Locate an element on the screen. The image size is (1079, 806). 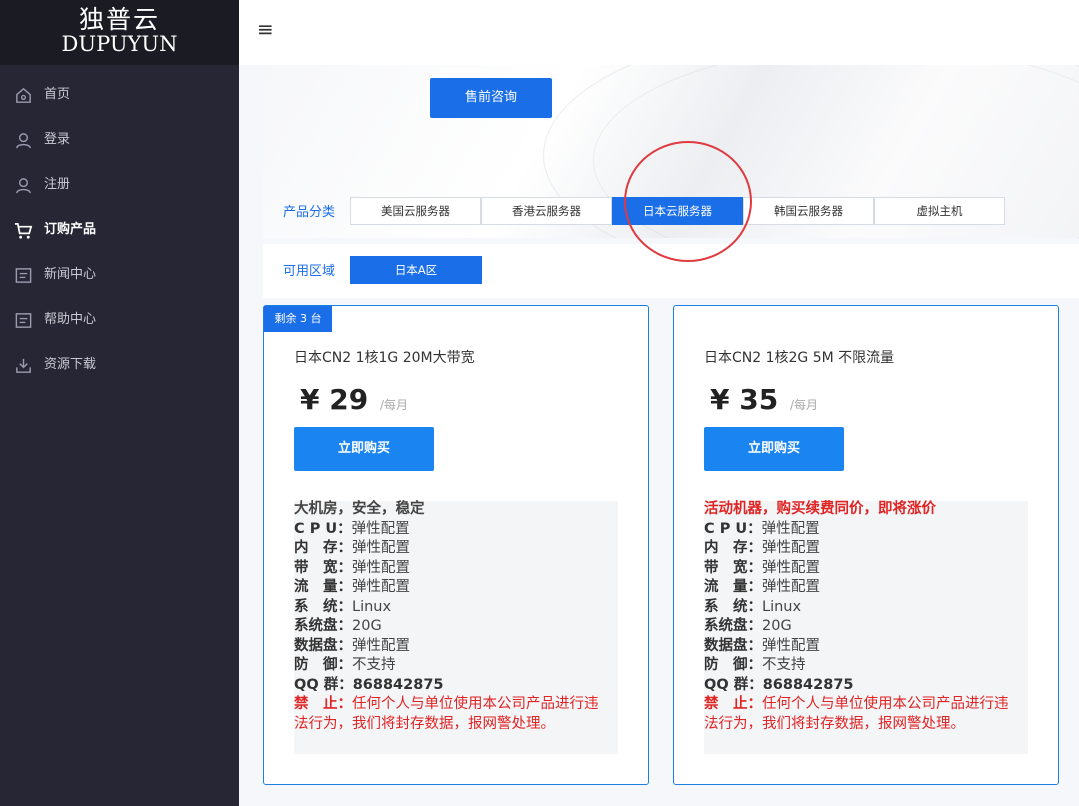
sidebar-item-register: 注册 is located at coordinates (119, 185).